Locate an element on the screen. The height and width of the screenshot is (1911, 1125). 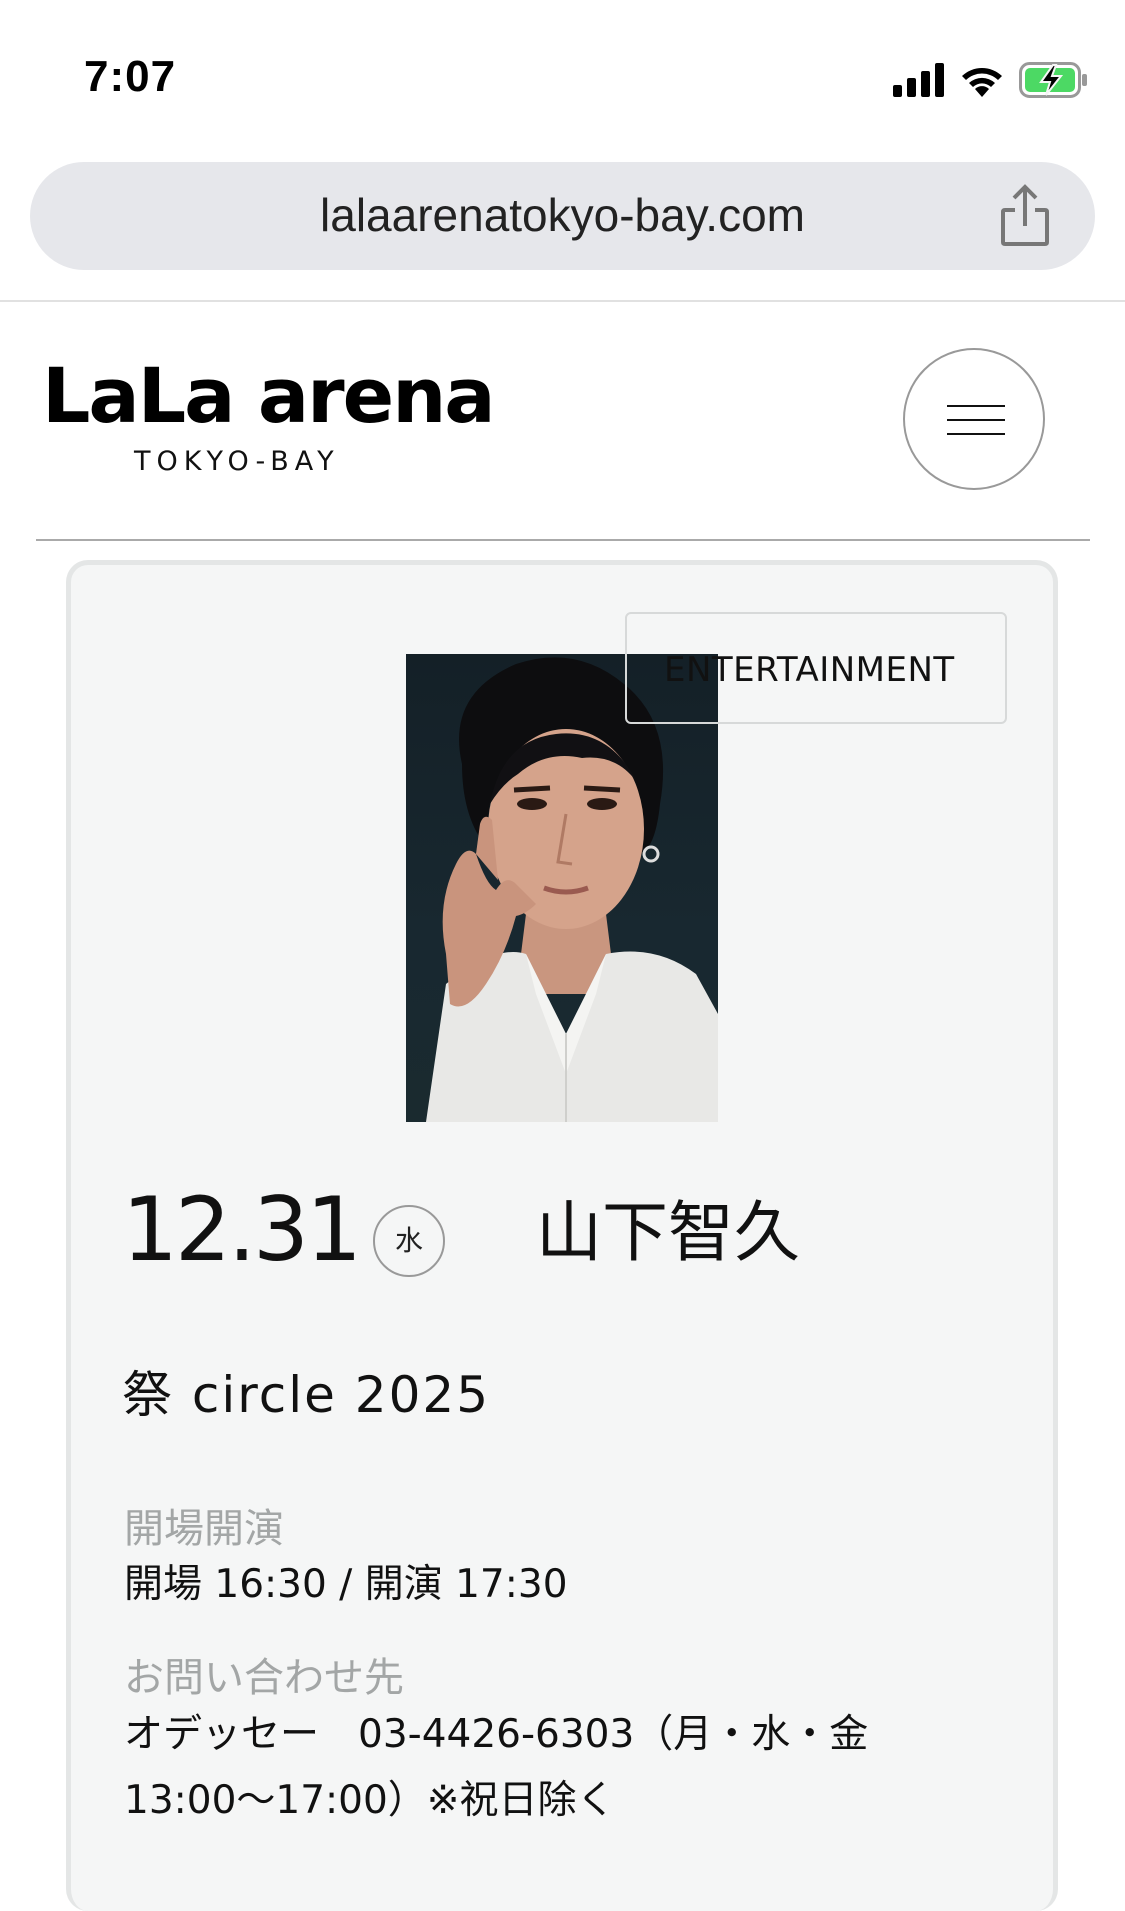
contact-label: お問い合わせ先 is located at coordinates (264, 1678).